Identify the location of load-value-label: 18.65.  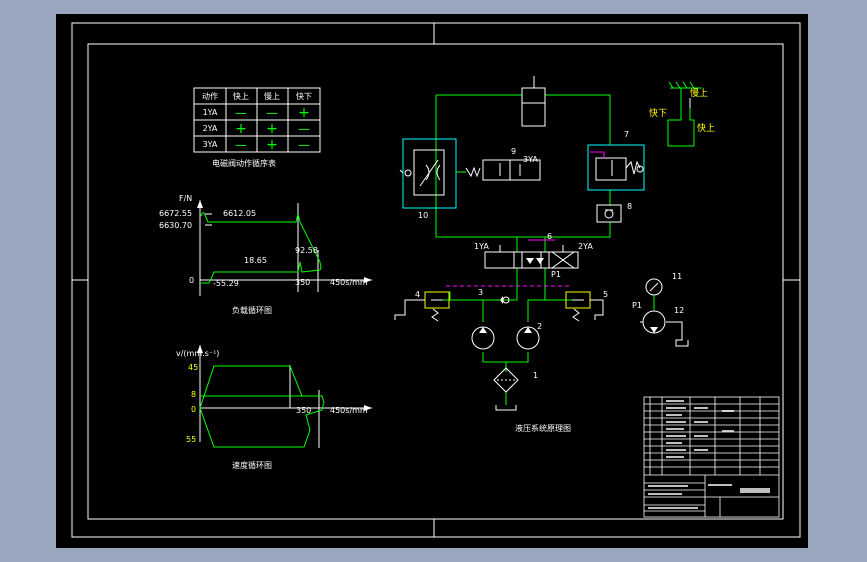
(255, 260).